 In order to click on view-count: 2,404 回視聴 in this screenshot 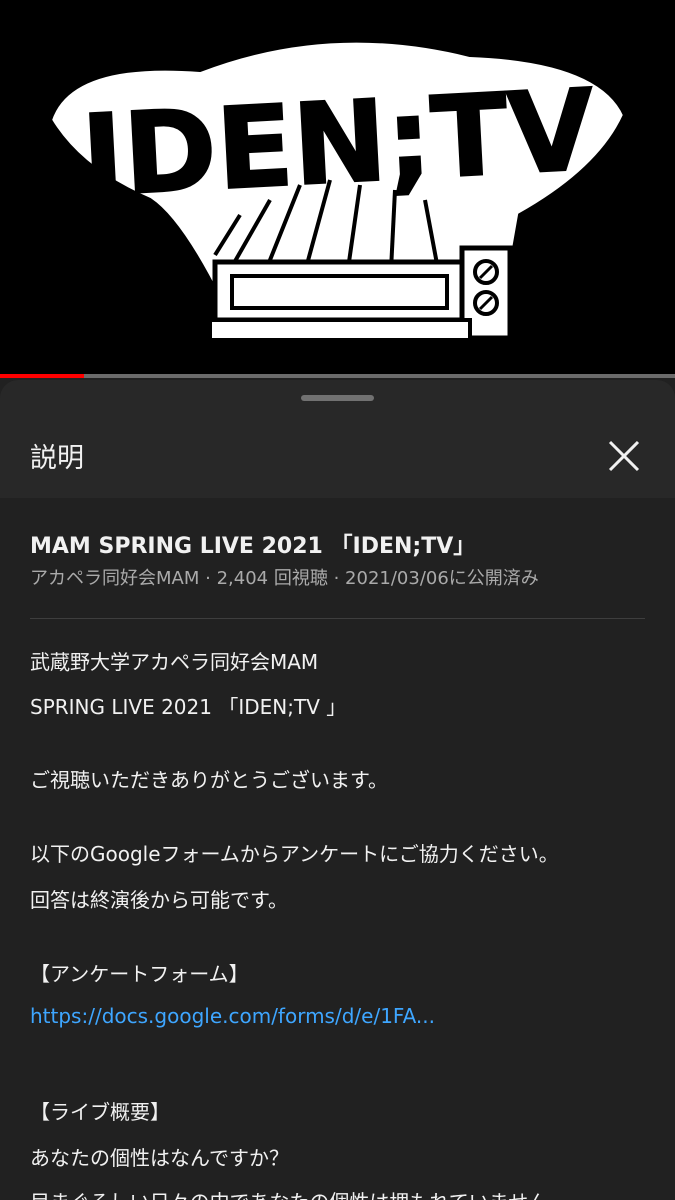, I will do `click(272, 578)`.